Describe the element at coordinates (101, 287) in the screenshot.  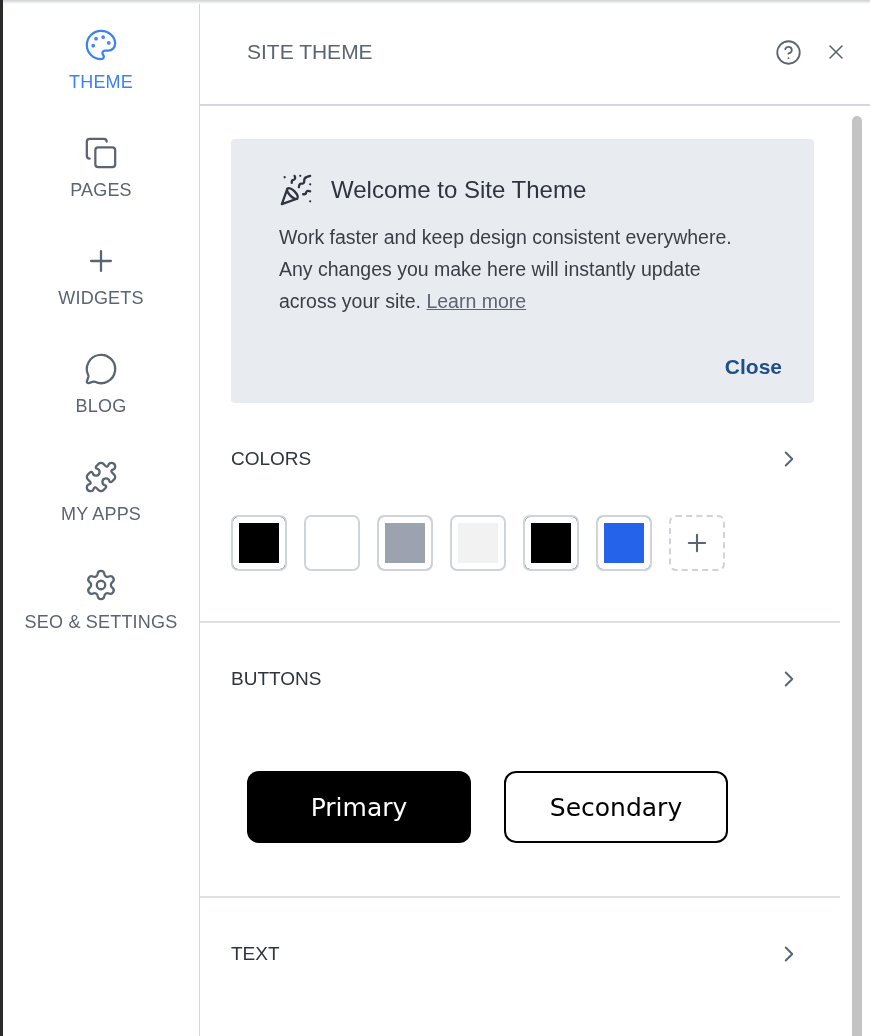
I see `sidebar-item: WIDGETS` at that location.